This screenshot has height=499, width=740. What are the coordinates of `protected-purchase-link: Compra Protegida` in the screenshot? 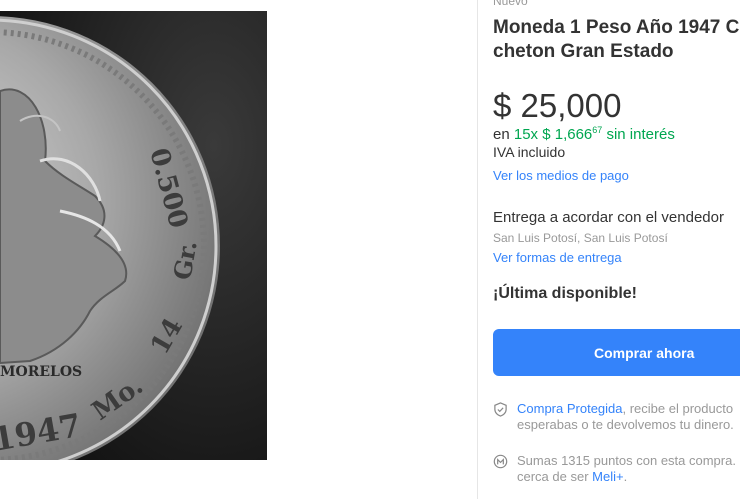 It's located at (570, 408).